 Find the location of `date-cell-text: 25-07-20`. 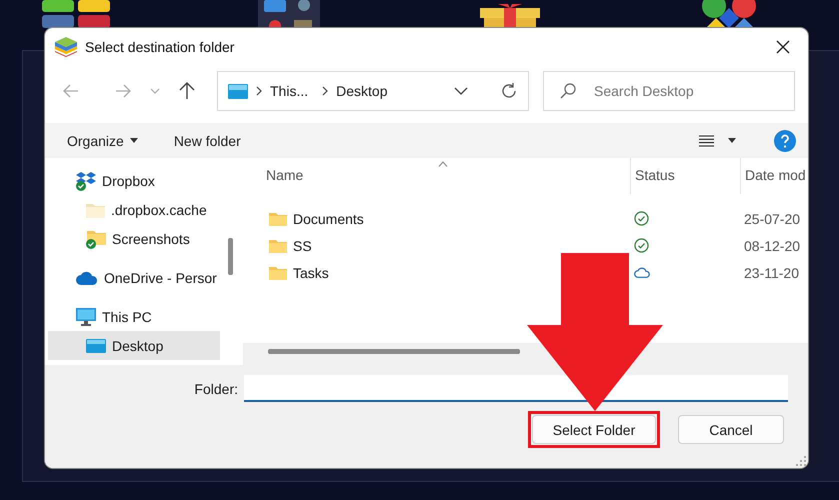

date-cell-text: 25-07-20 is located at coordinates (772, 218).